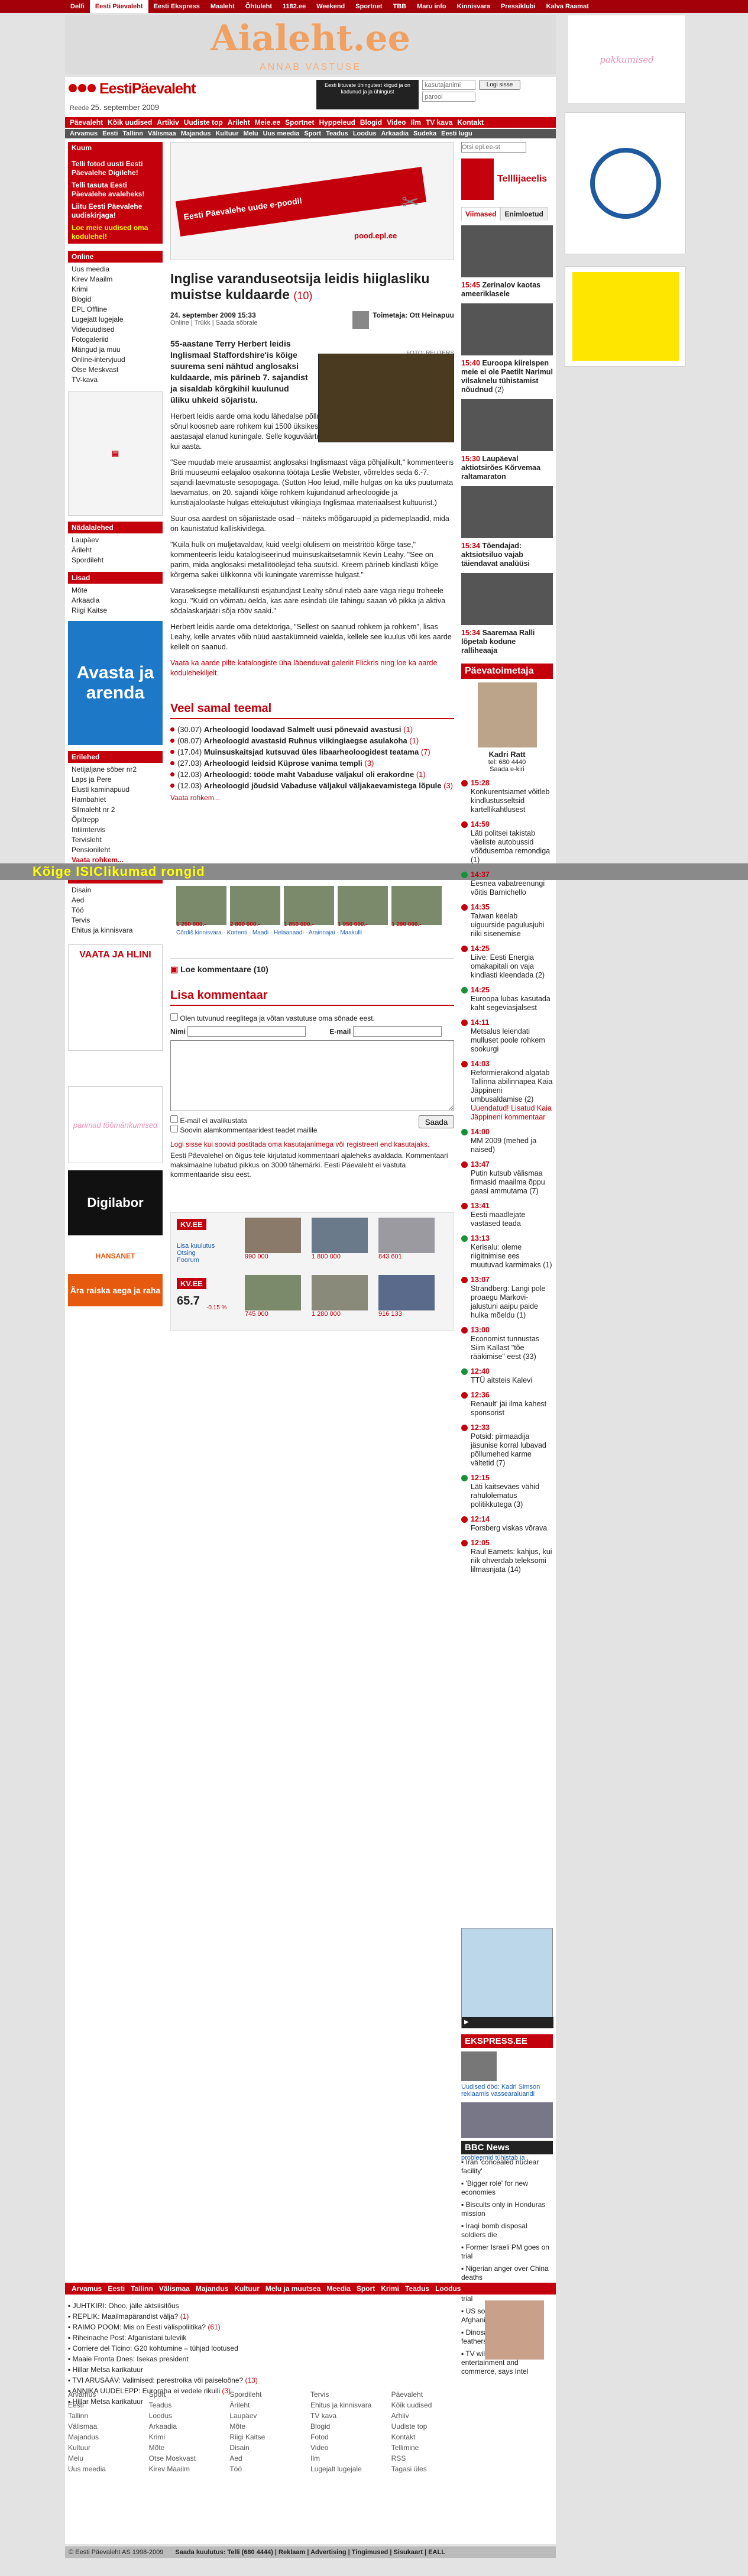 The image size is (748, 2576). I want to click on hide-email-checkbox, so click(174, 1119).